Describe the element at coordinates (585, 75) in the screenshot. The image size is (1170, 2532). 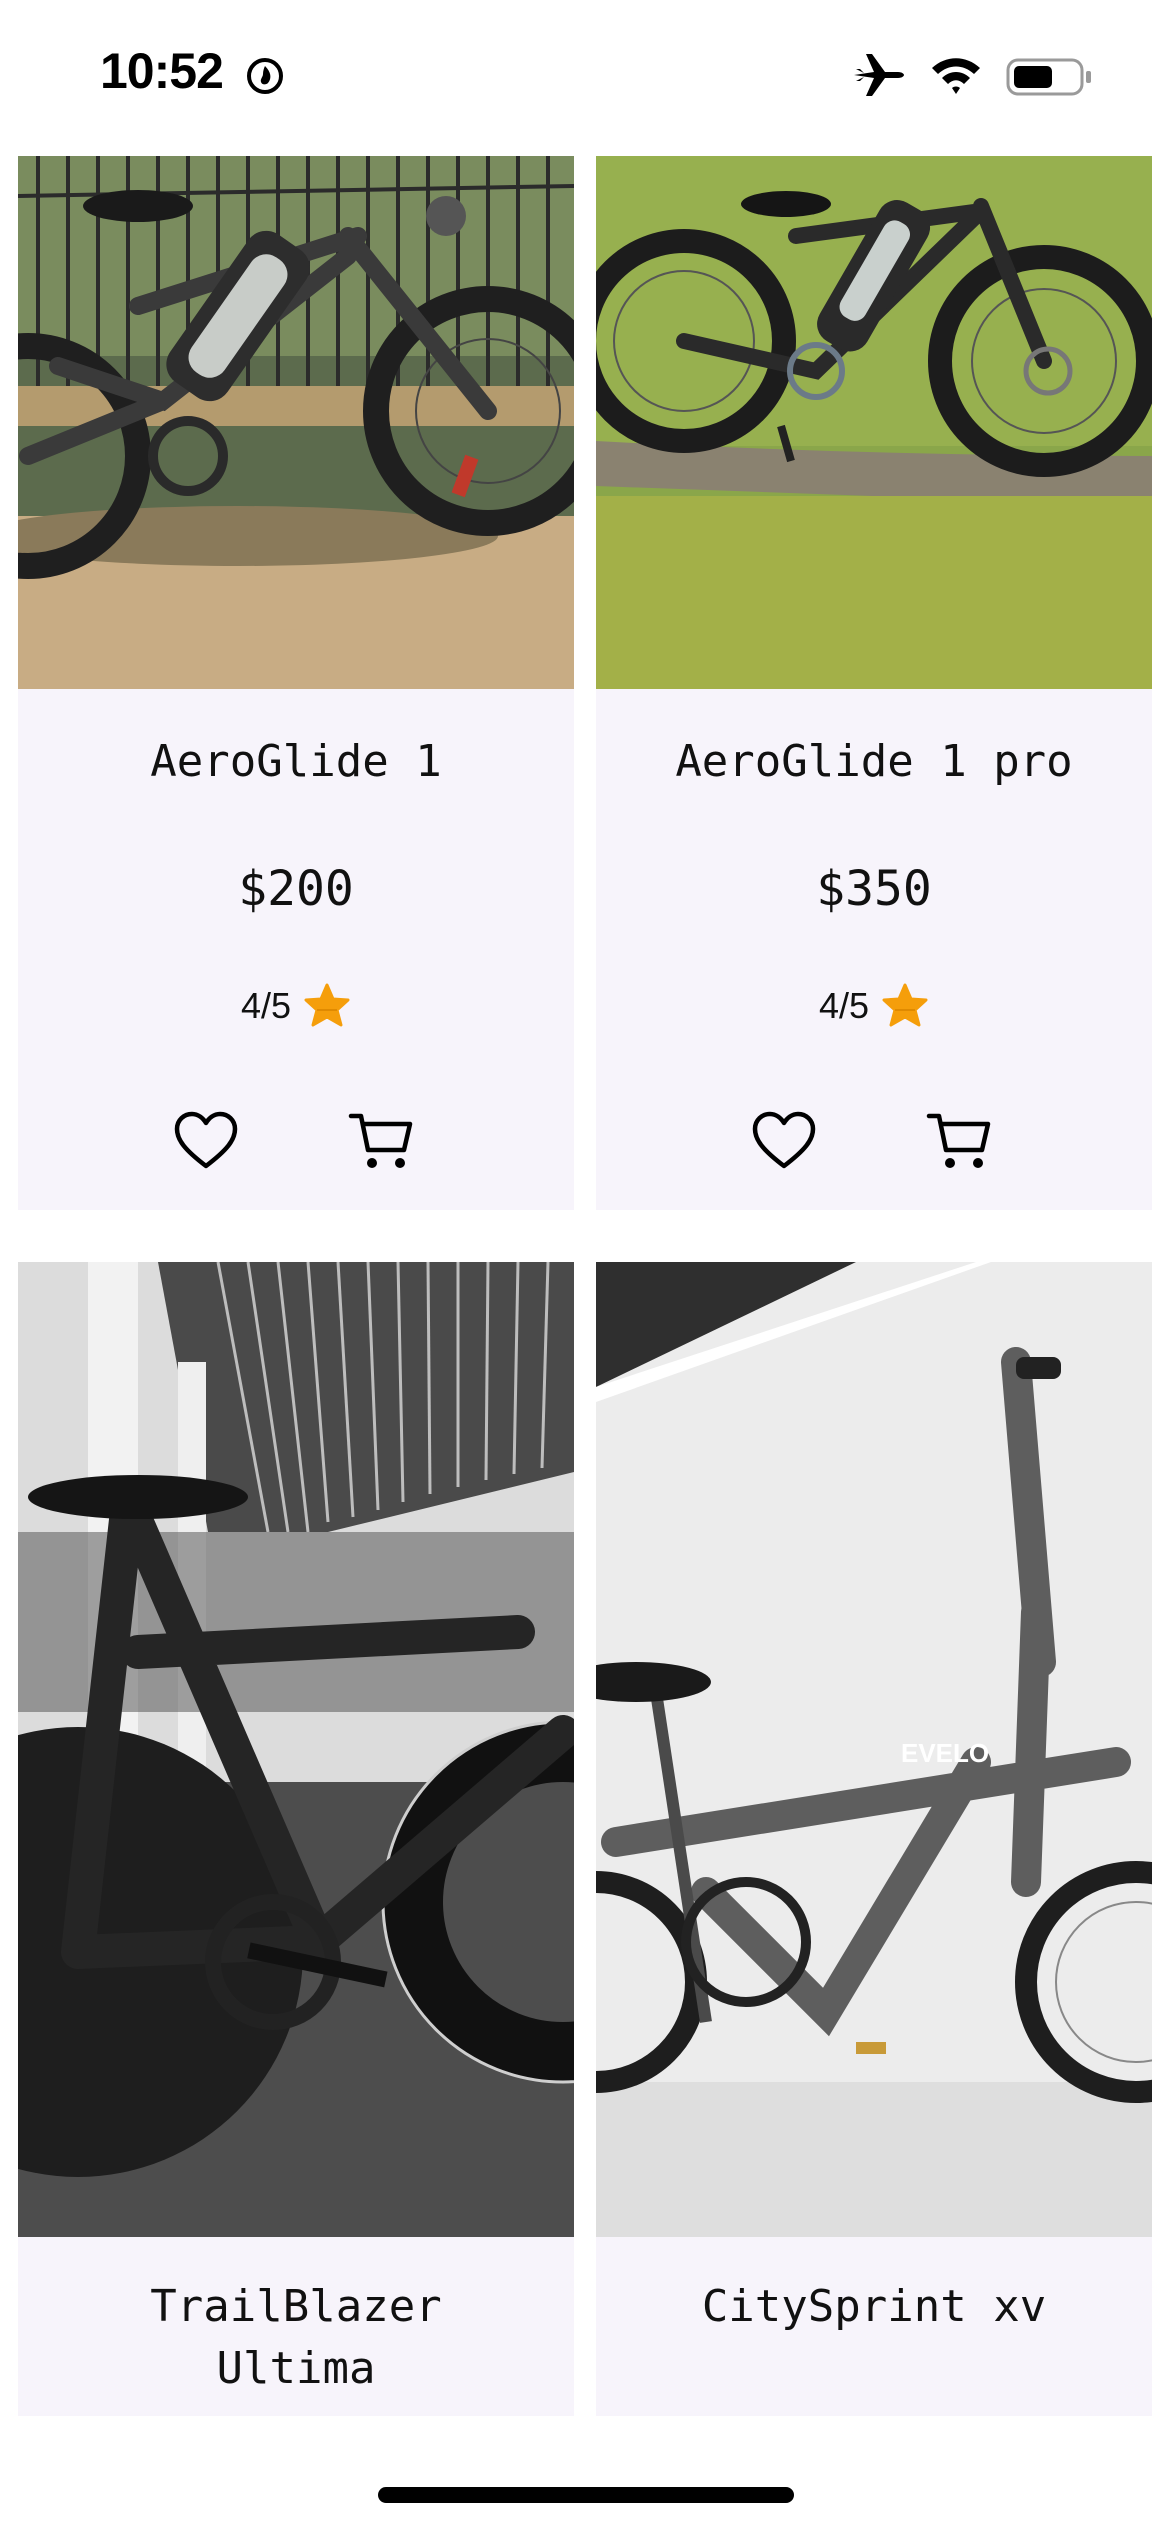
I see `status-bar: 10:52` at that location.